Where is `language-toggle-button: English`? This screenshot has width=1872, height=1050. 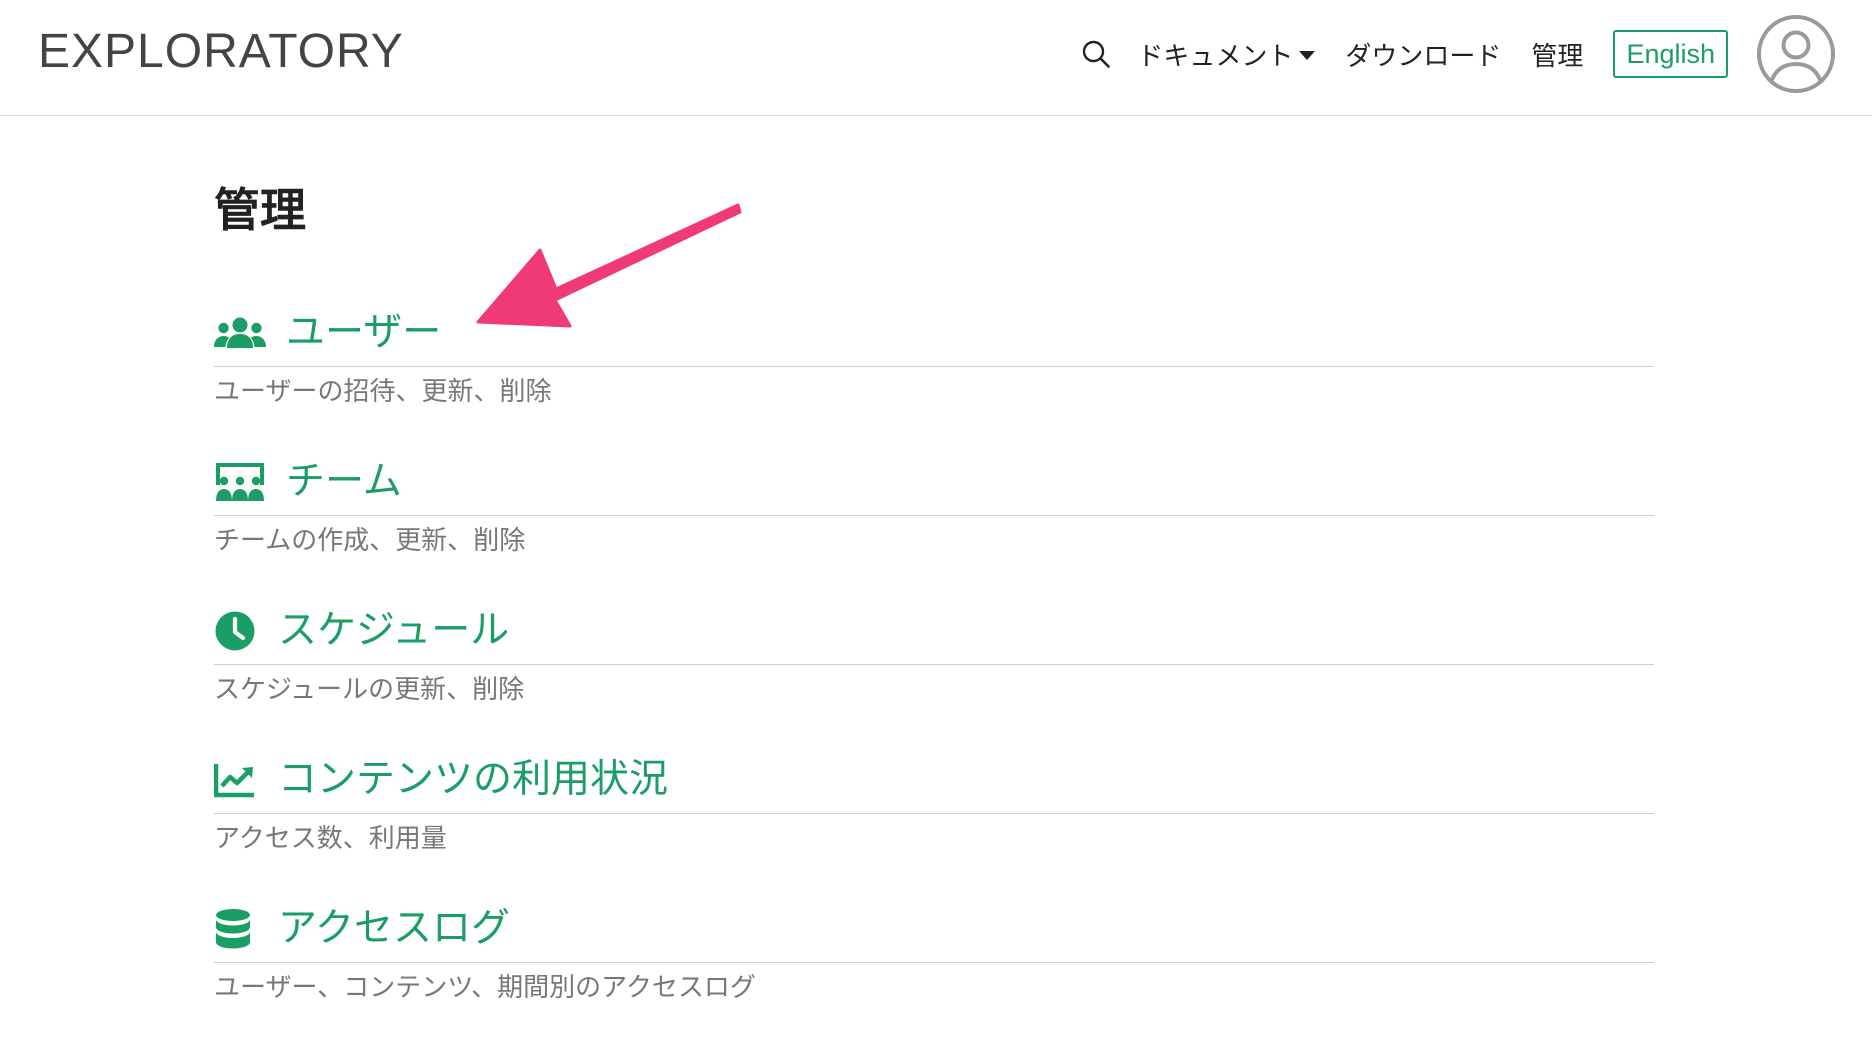
language-toggle-button: English is located at coordinates (1670, 54).